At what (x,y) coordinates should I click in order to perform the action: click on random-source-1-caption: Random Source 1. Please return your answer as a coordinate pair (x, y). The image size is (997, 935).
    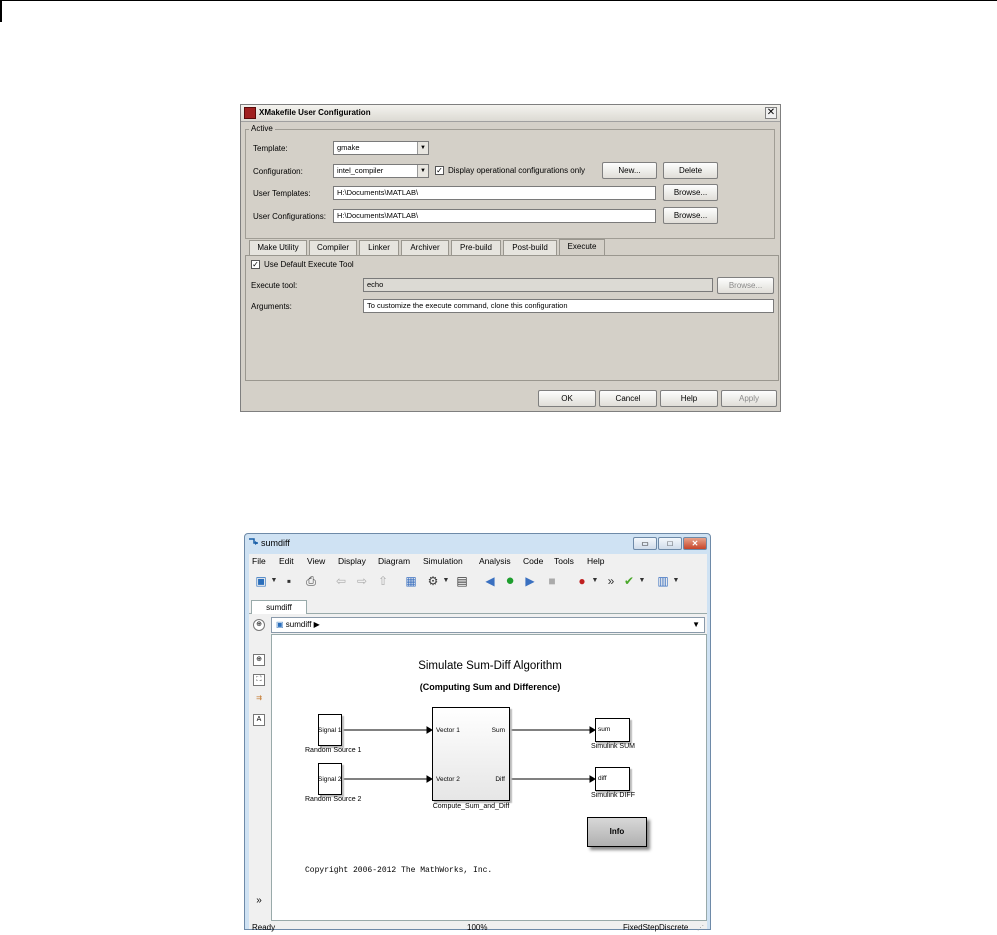
    Looking at the image, I should click on (333, 750).